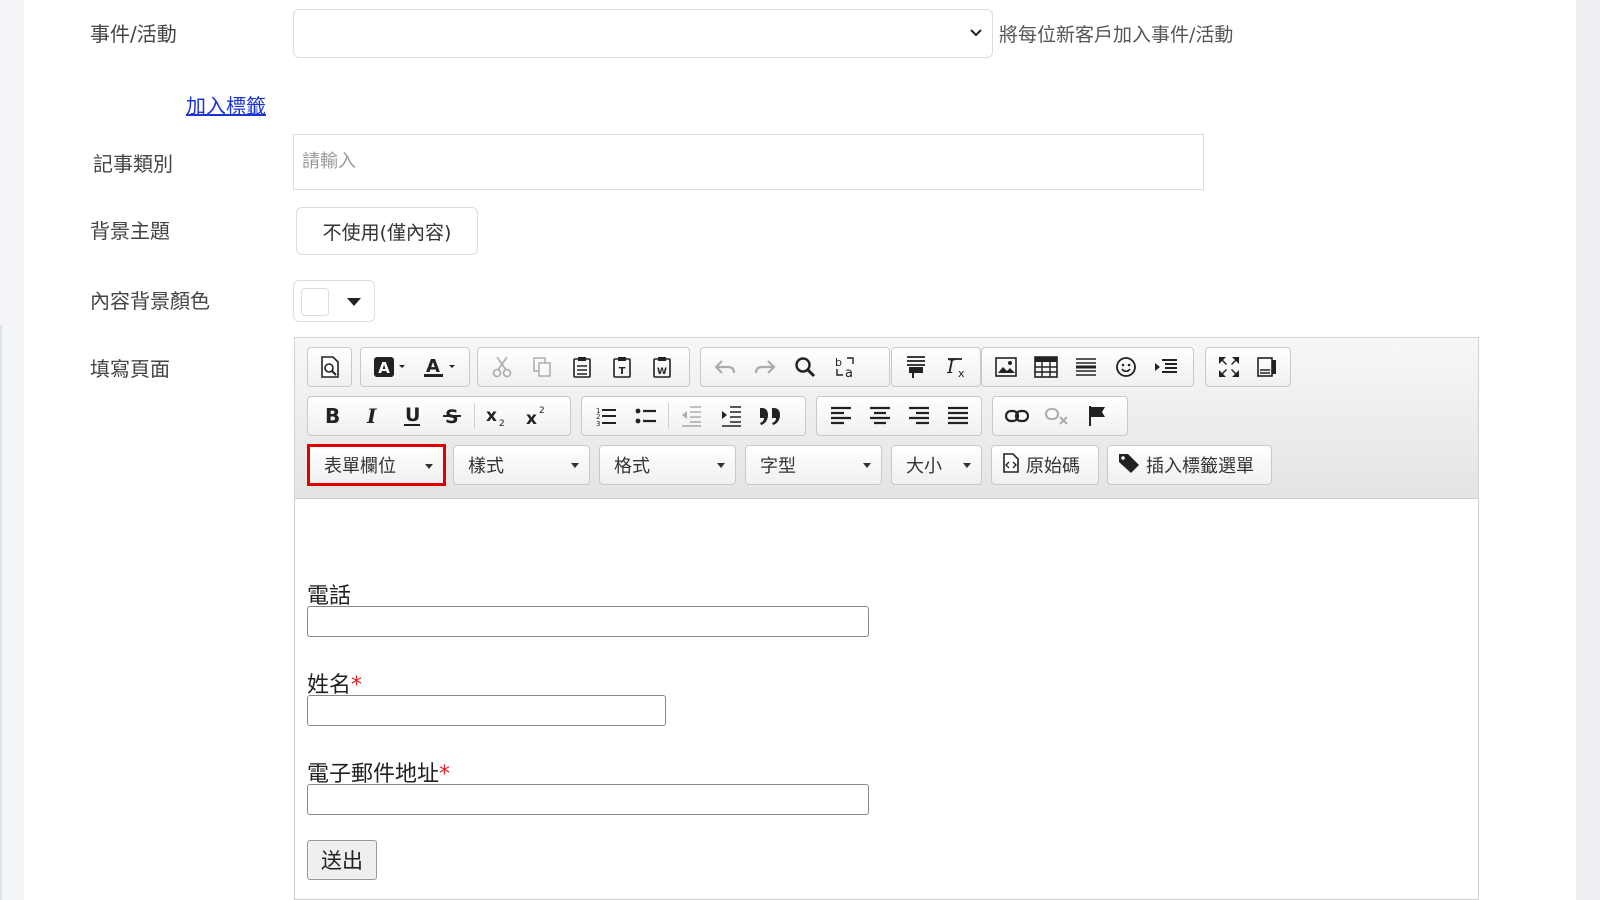  Describe the element at coordinates (731, 416) in the screenshot. I see `indent-icon` at that location.